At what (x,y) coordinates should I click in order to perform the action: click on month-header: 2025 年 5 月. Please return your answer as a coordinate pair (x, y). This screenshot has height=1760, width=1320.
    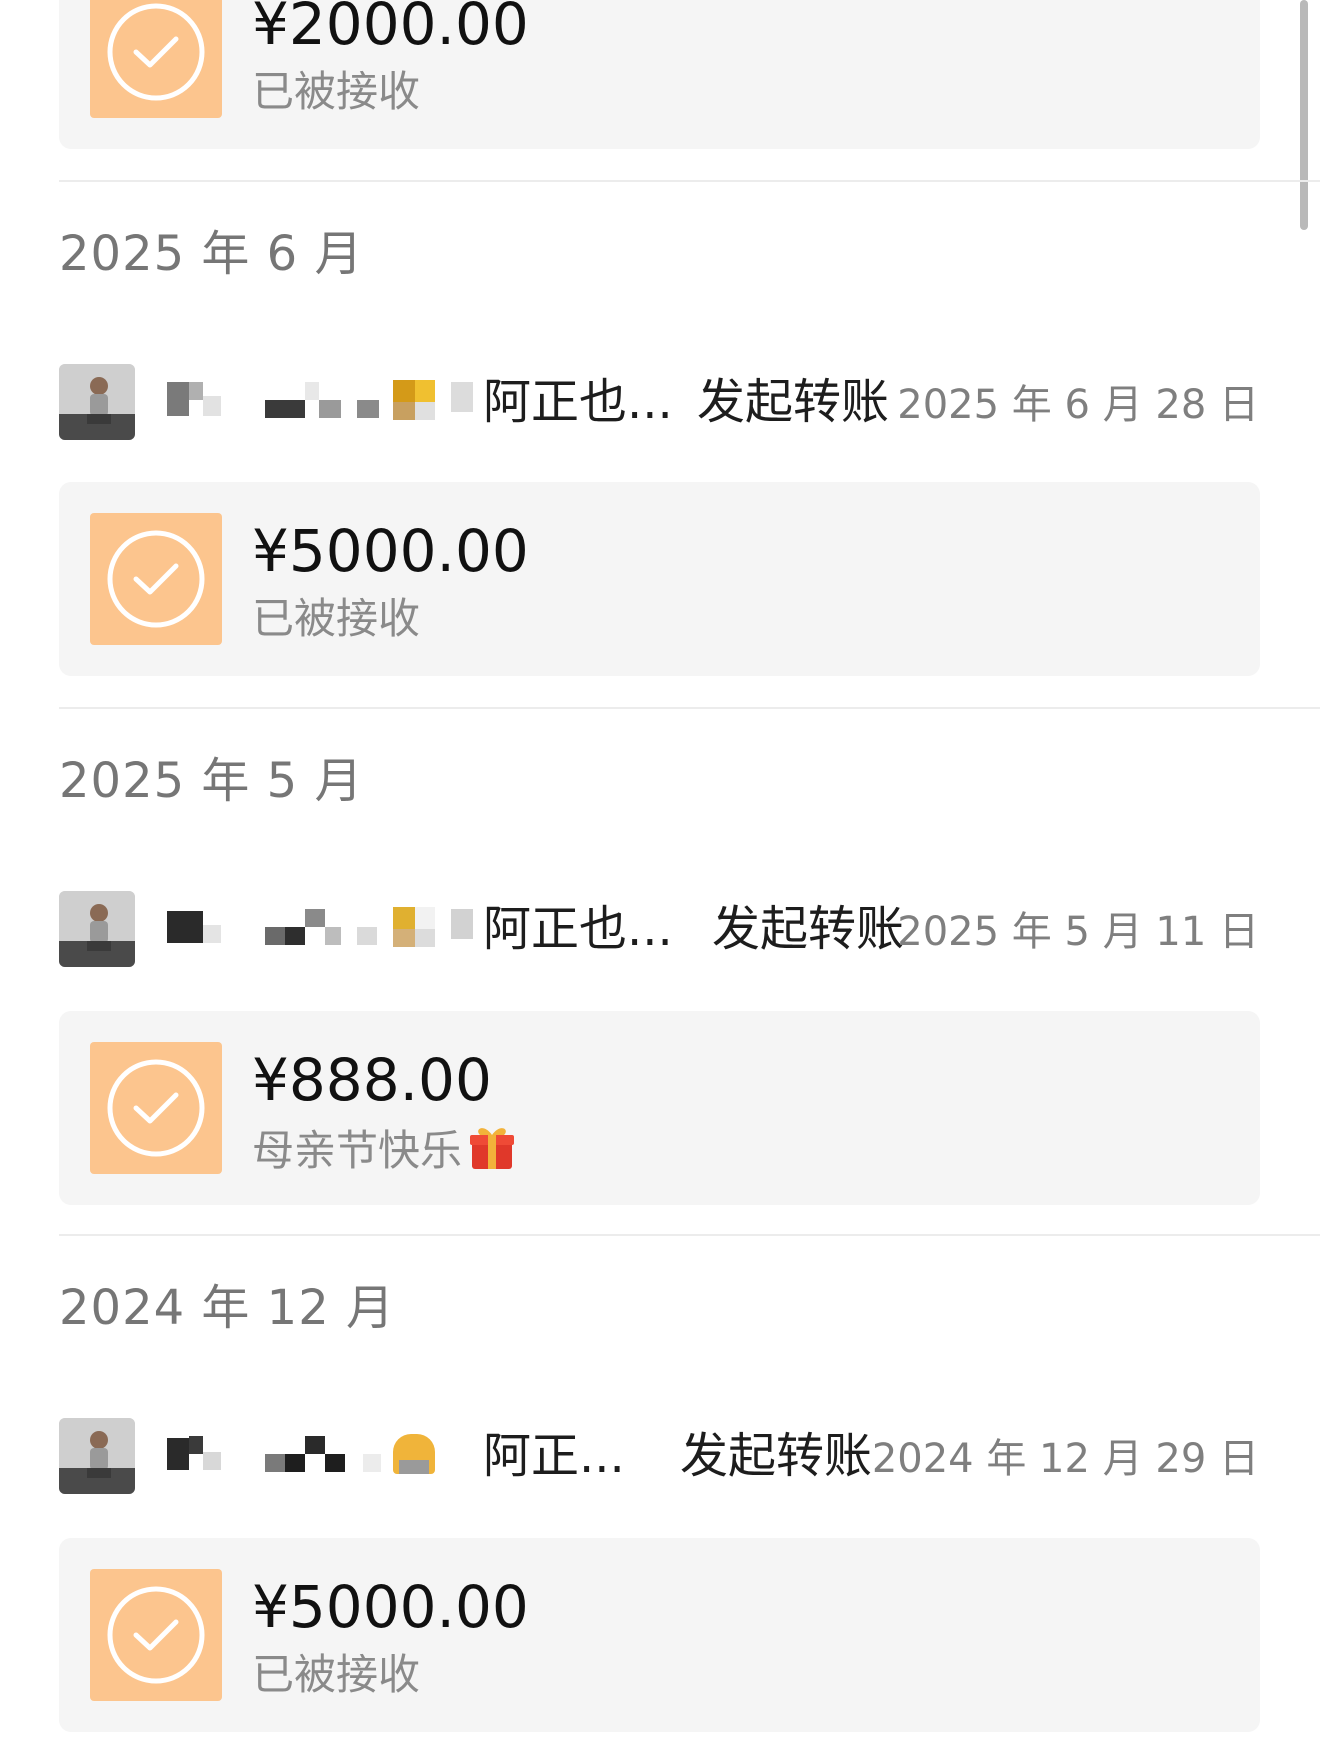
    Looking at the image, I should click on (211, 781).